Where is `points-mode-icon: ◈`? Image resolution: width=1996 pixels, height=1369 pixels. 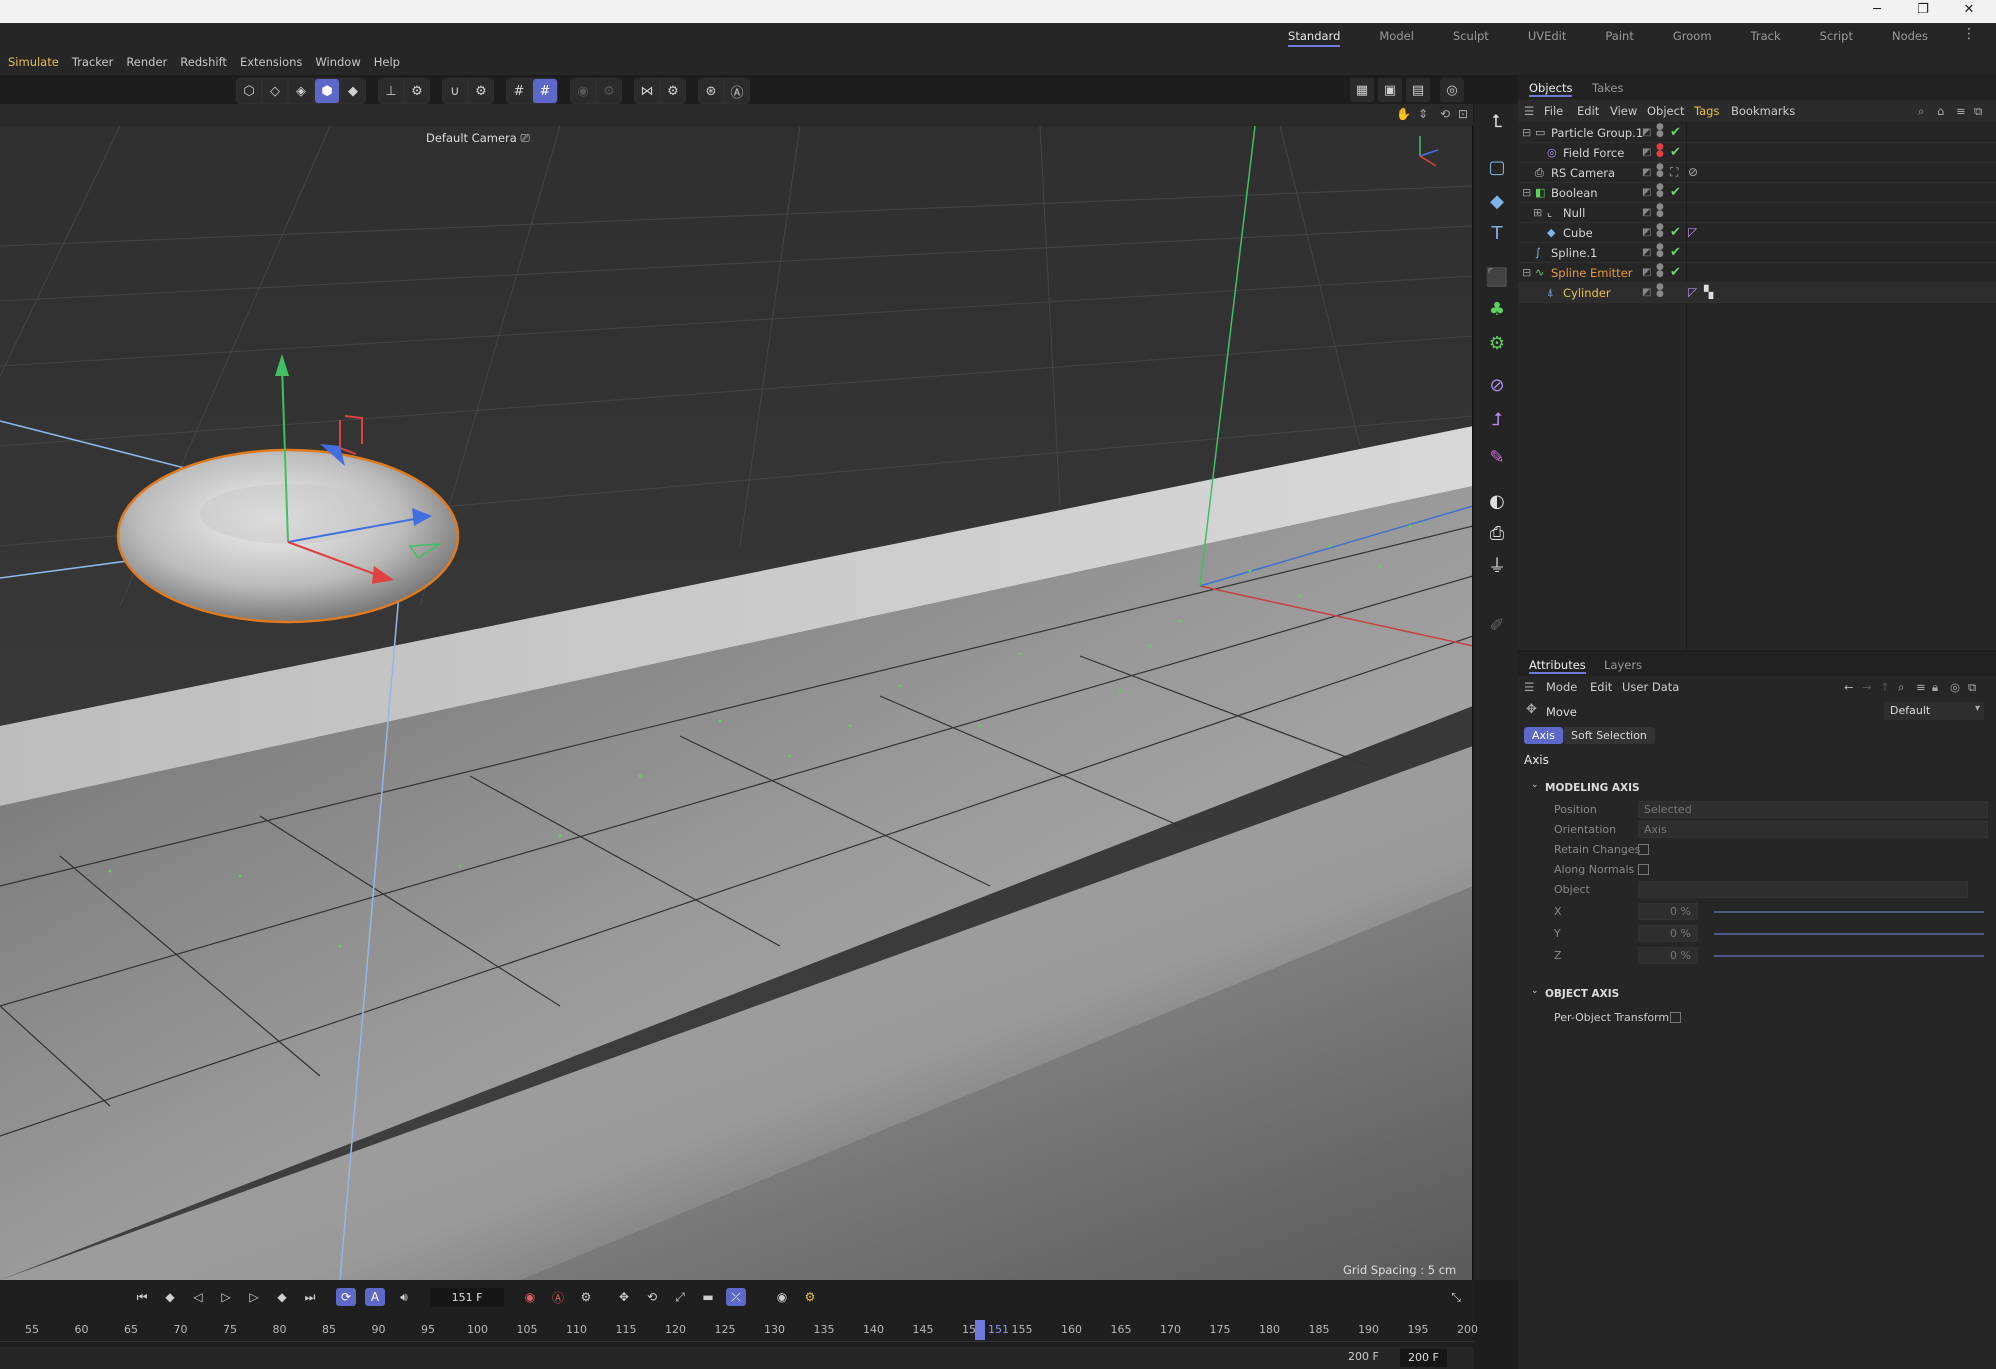 points-mode-icon: ◈ is located at coordinates (301, 91).